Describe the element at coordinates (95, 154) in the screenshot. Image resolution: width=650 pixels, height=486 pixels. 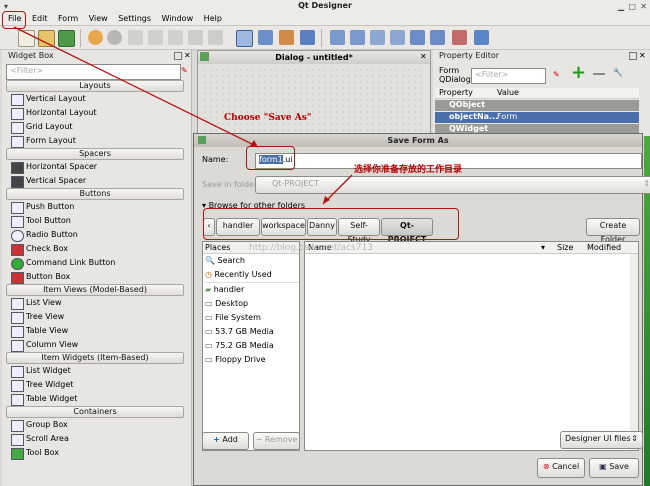
I see `section-spacers: Spacers` at that location.